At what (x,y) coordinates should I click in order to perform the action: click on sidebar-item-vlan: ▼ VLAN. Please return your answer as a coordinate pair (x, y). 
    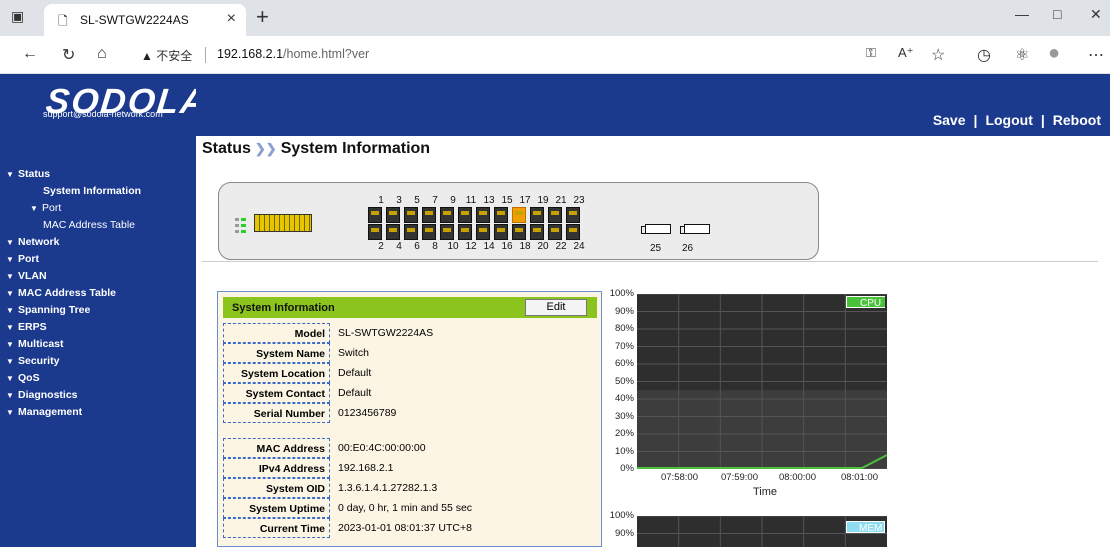
    Looking at the image, I should click on (98, 276).